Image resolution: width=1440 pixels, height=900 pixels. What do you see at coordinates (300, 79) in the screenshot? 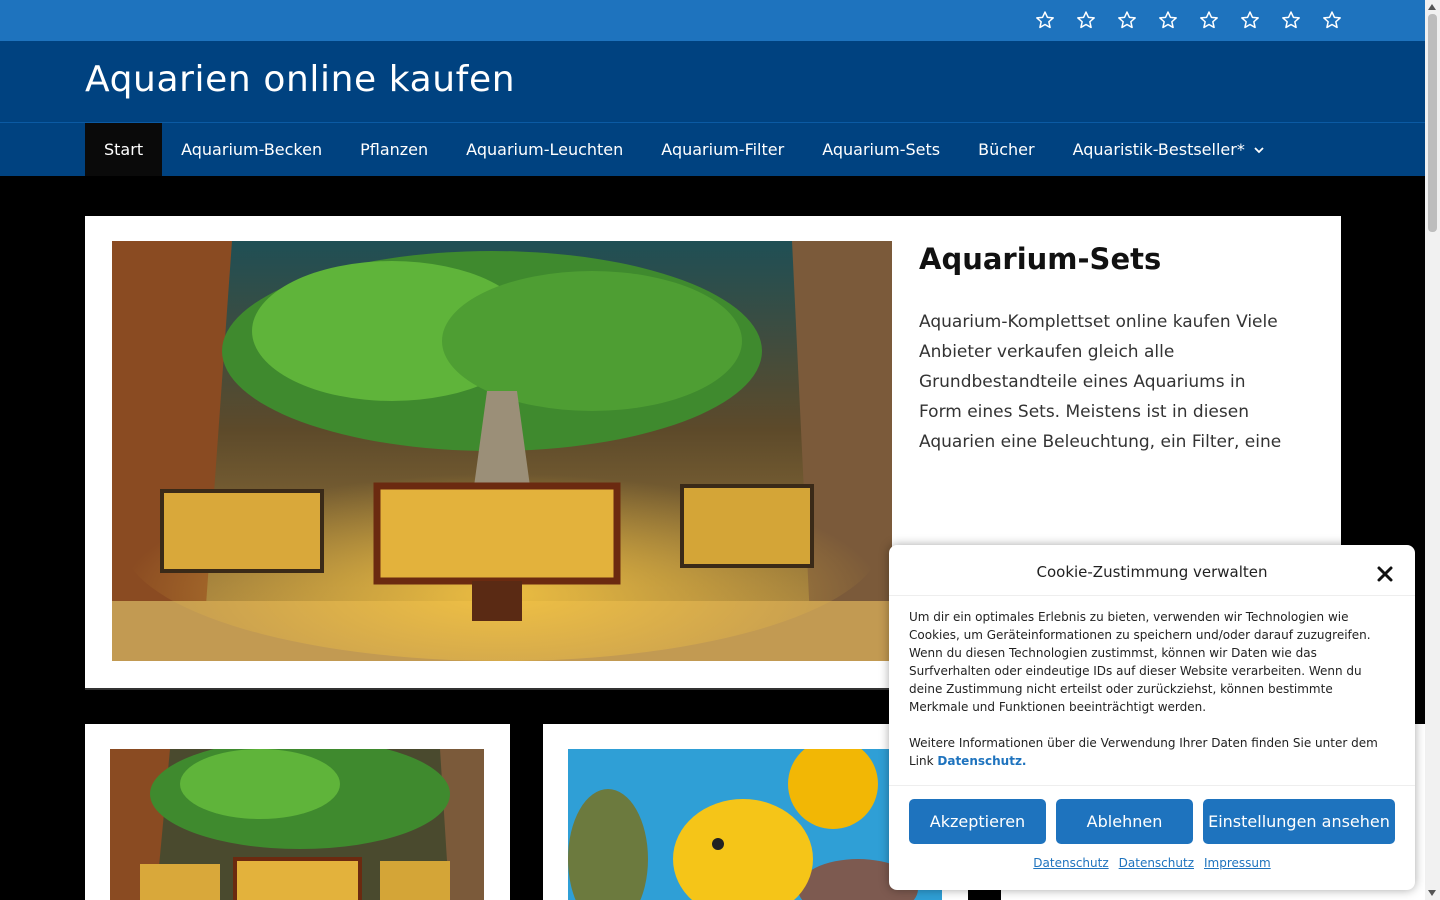
I see `site-title: Aquarien online kaufen` at bounding box center [300, 79].